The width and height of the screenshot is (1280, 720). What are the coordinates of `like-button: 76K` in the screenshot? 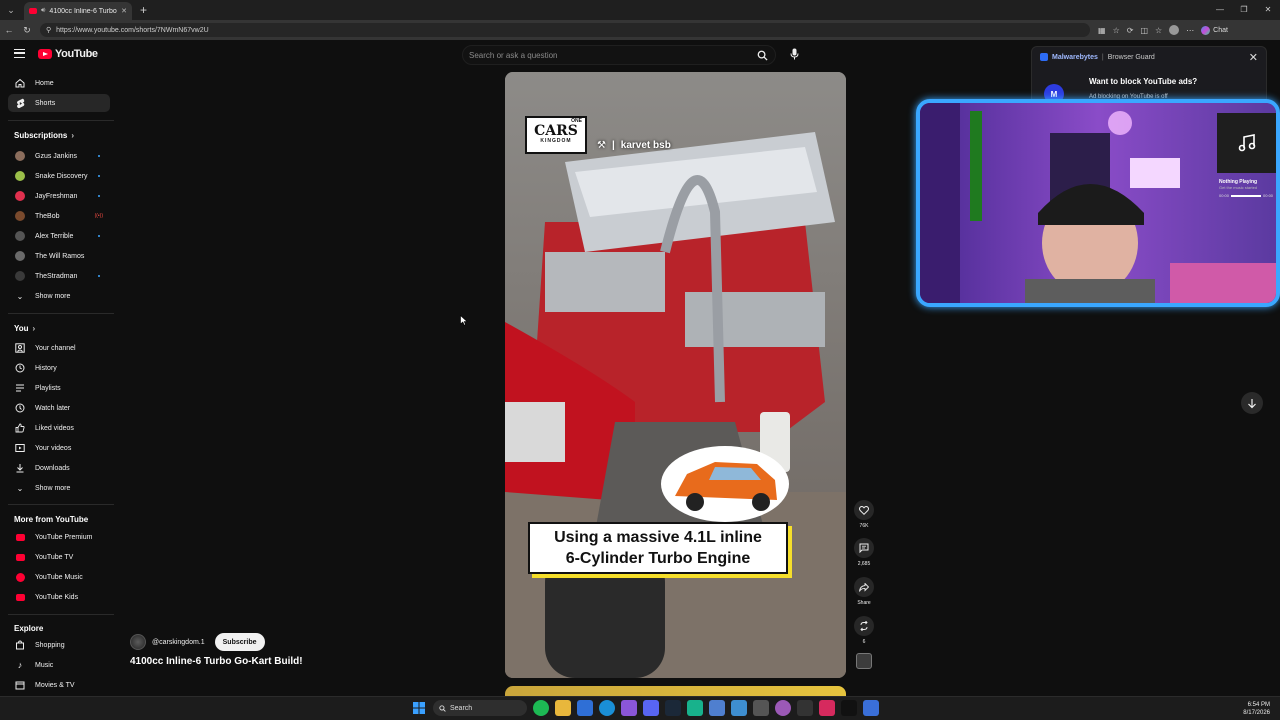 It's located at (864, 514).